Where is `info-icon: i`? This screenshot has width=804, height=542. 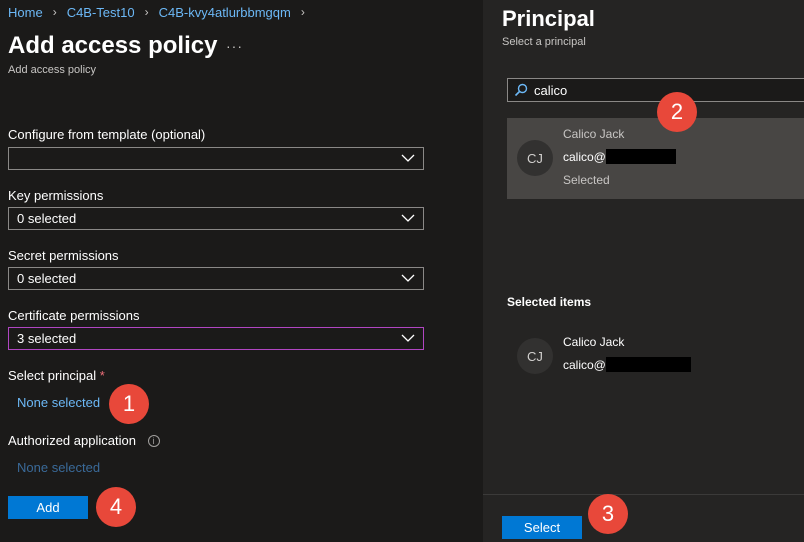
info-icon: i is located at coordinates (153, 441).